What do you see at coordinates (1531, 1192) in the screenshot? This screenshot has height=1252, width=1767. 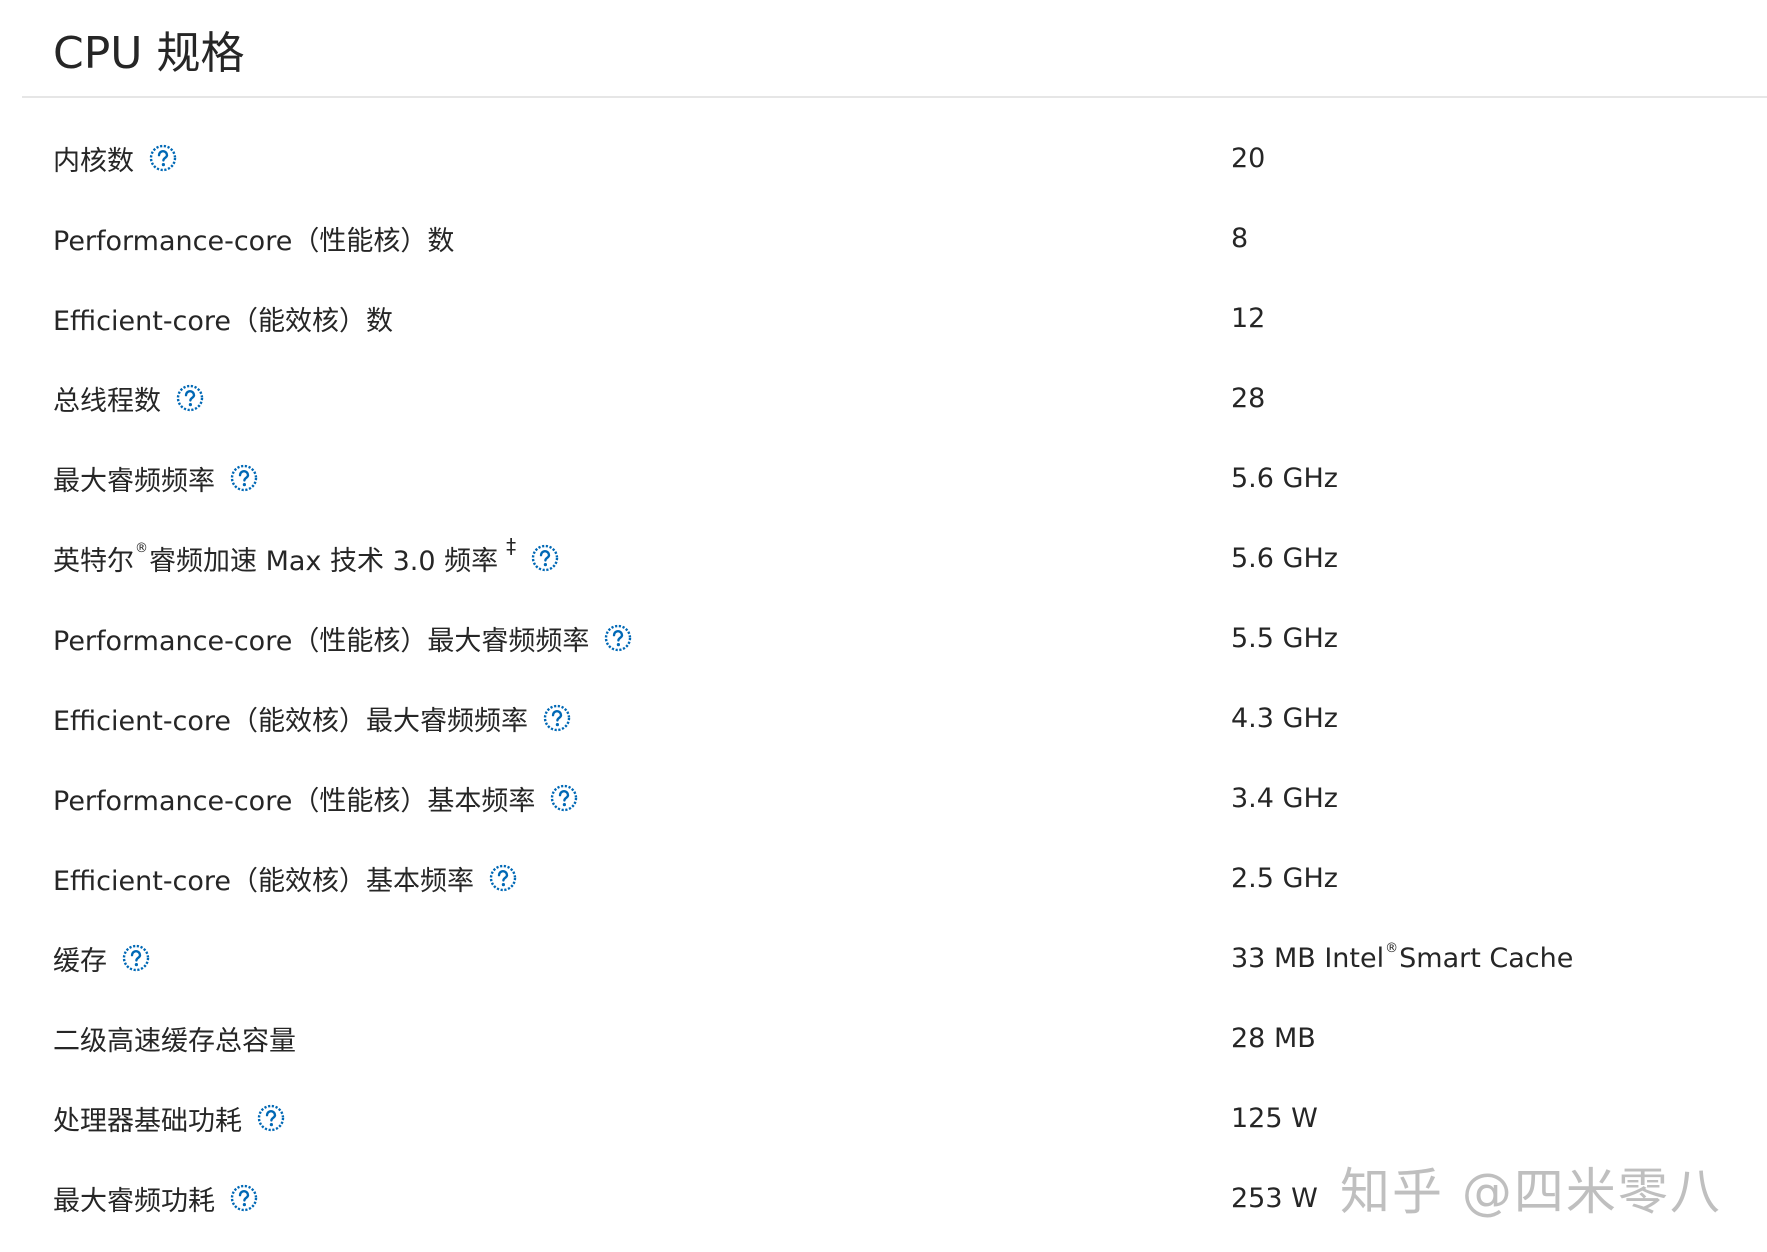 I see `watermark: 知乎 @四米零八` at bounding box center [1531, 1192].